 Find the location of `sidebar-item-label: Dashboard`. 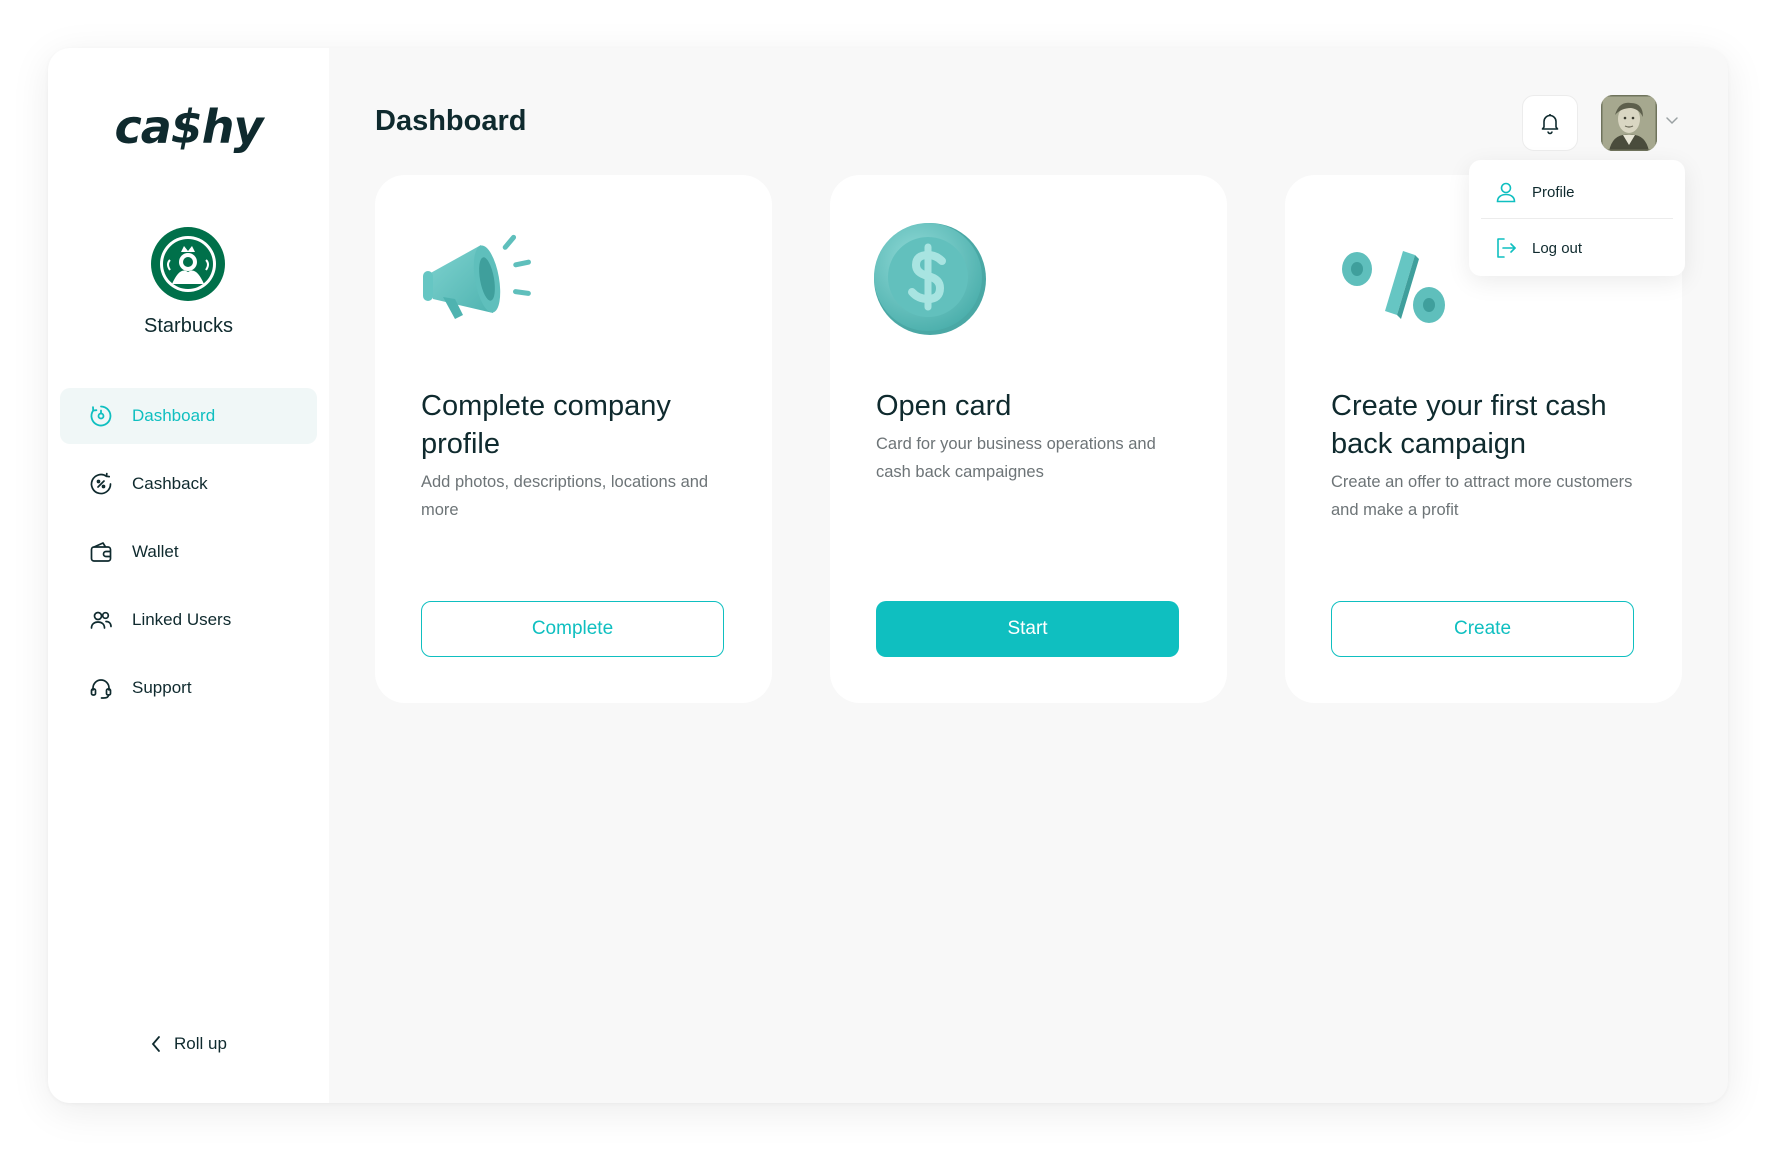

sidebar-item-label: Dashboard is located at coordinates (174, 415).